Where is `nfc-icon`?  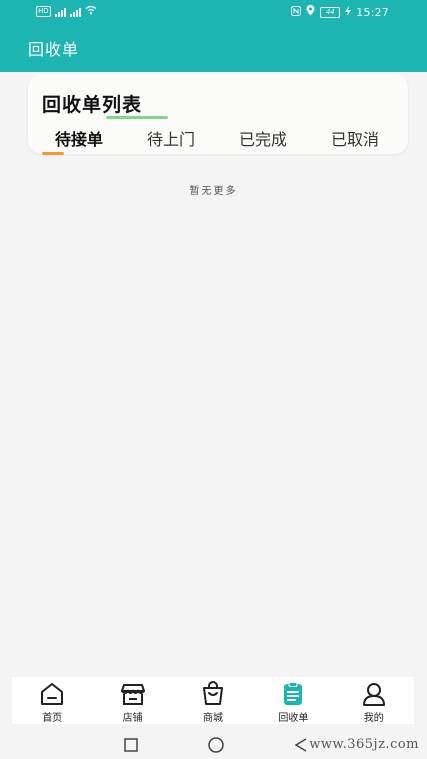
nfc-icon is located at coordinates (296, 12).